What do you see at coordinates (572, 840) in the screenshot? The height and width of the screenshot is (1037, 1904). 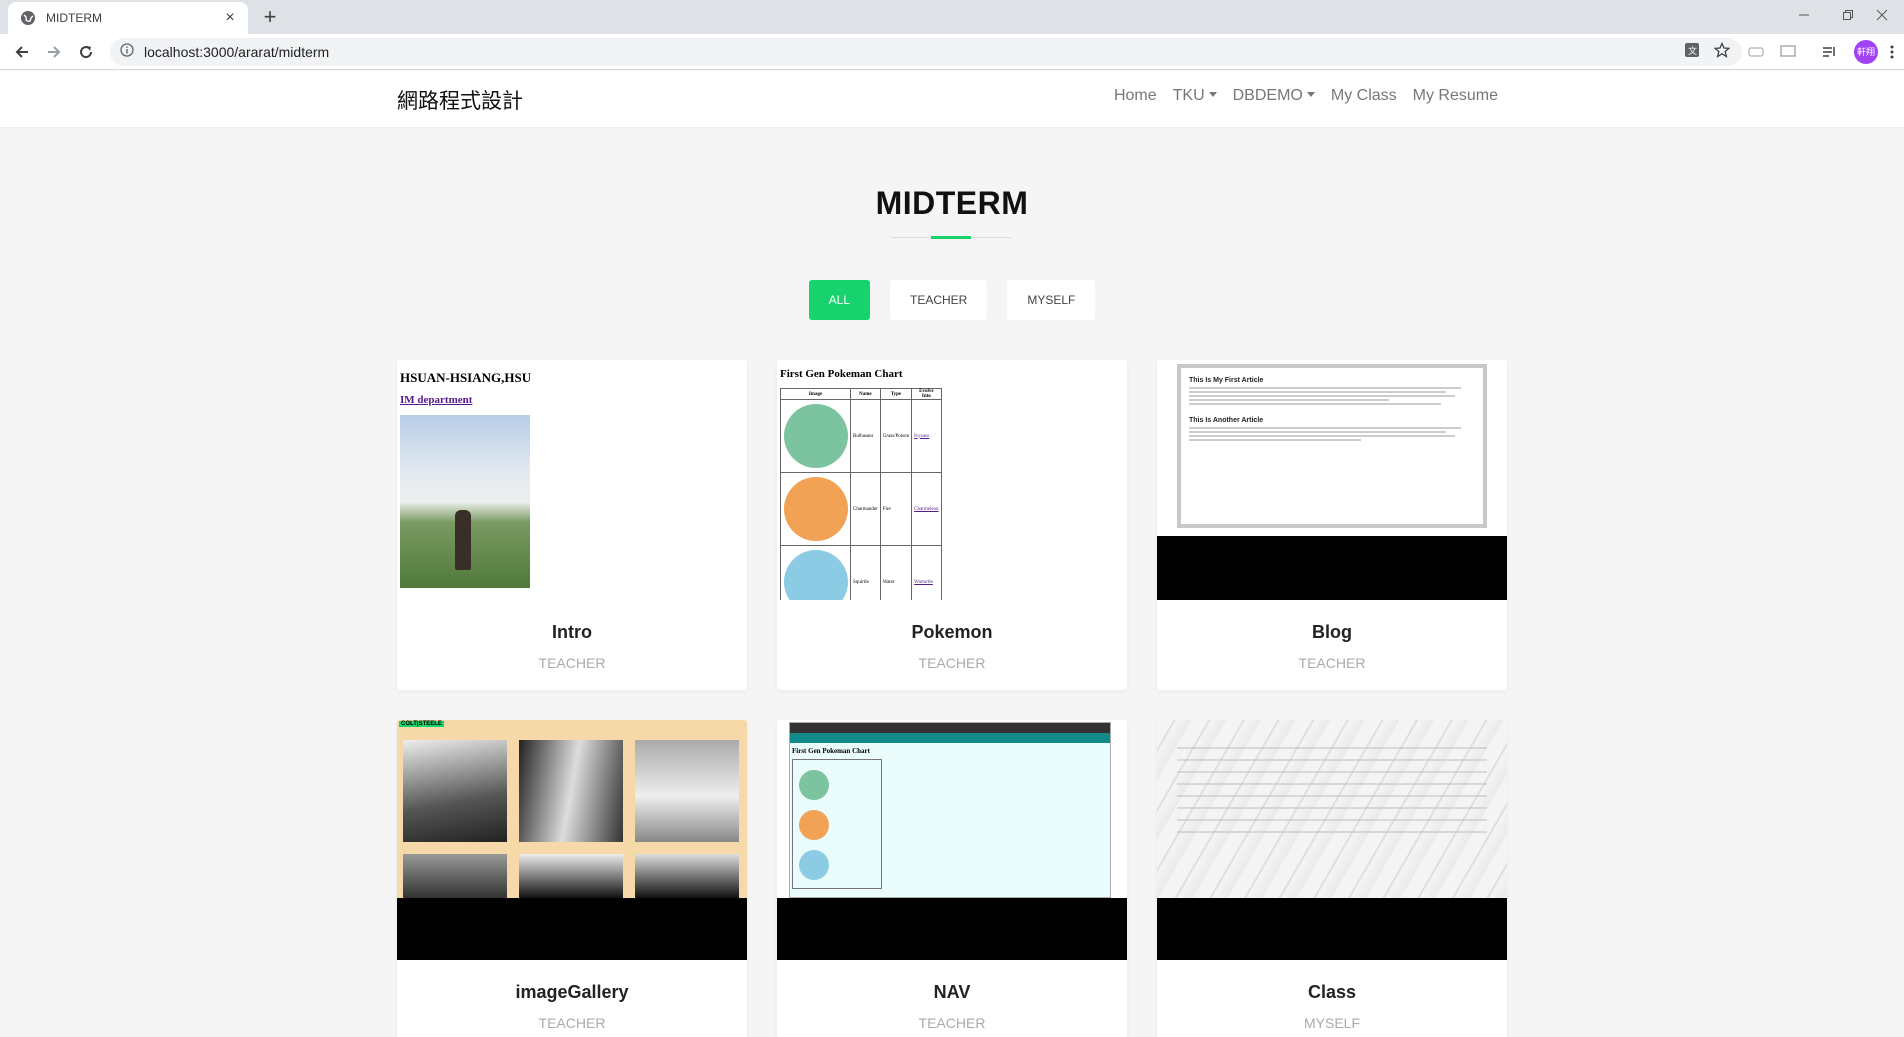 I see `card-thumbnail: COLT|STEELE` at bounding box center [572, 840].